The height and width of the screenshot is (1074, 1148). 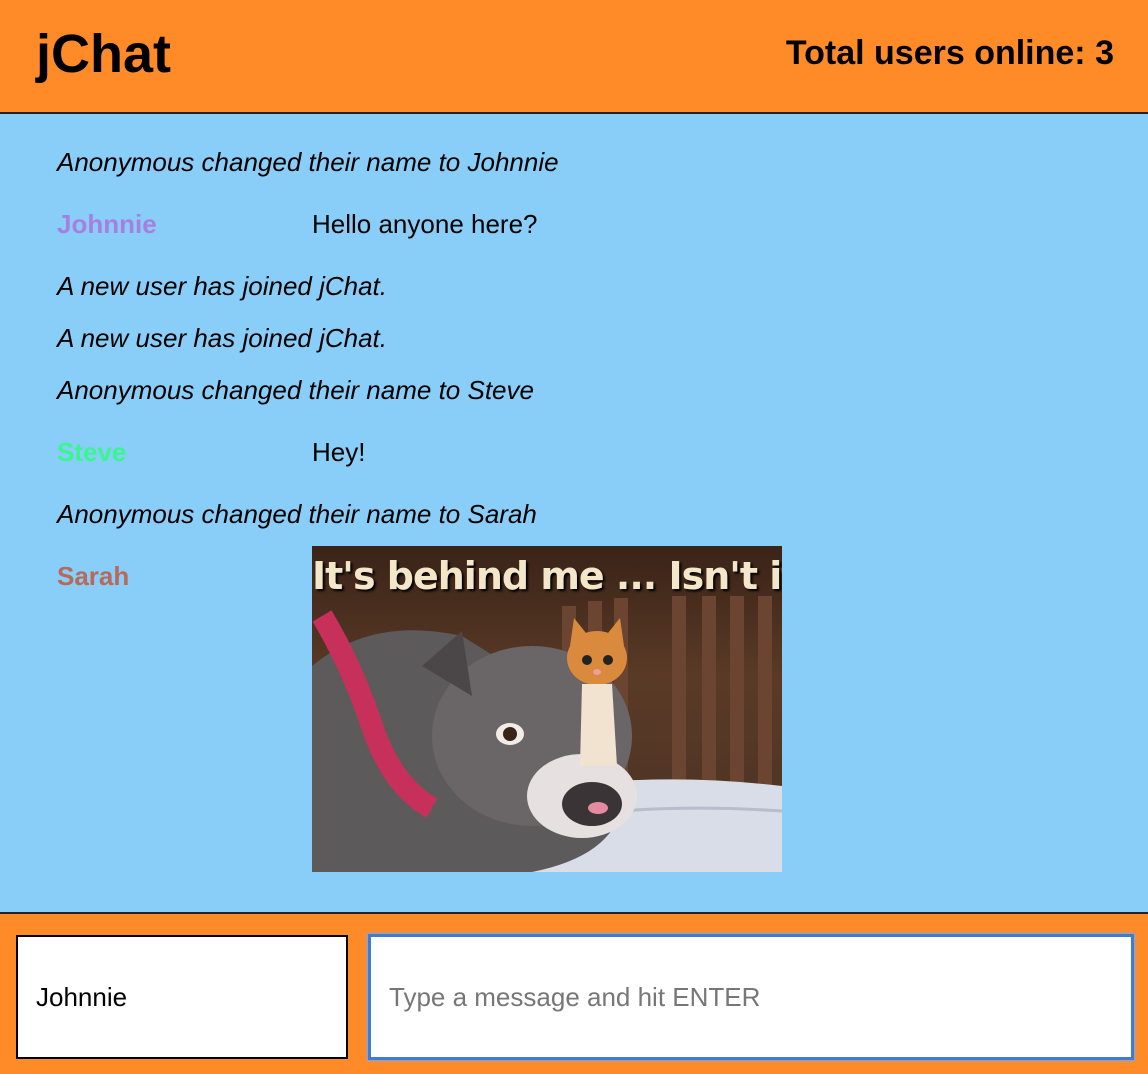 I want to click on message-username: Johnnie, so click(x=107, y=224).